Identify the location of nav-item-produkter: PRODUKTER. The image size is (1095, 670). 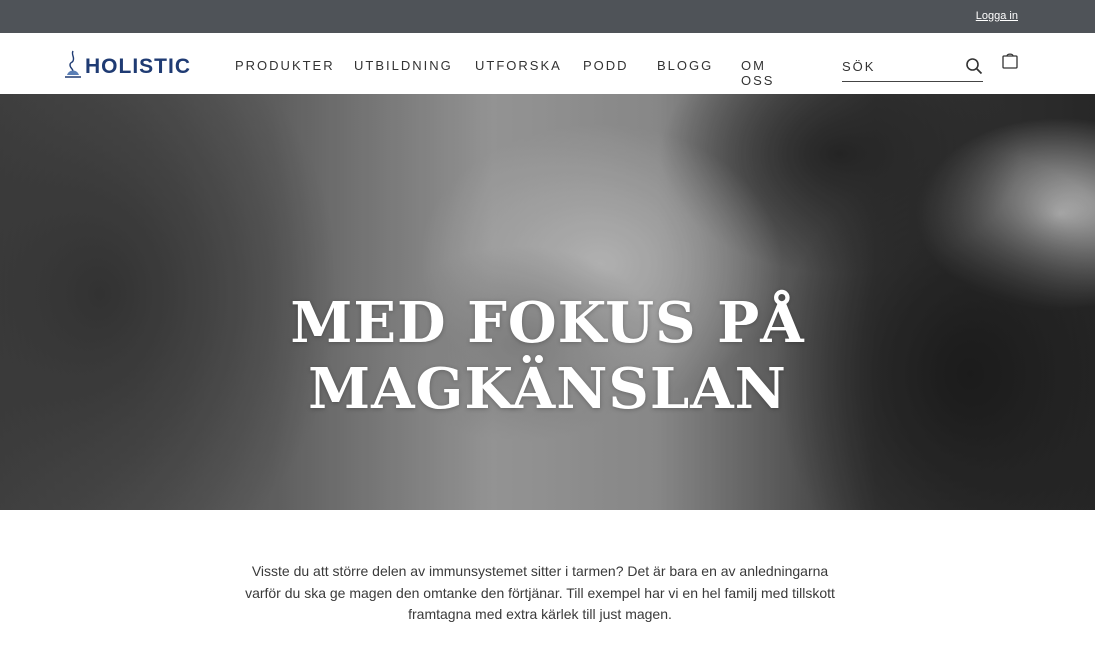
(285, 65).